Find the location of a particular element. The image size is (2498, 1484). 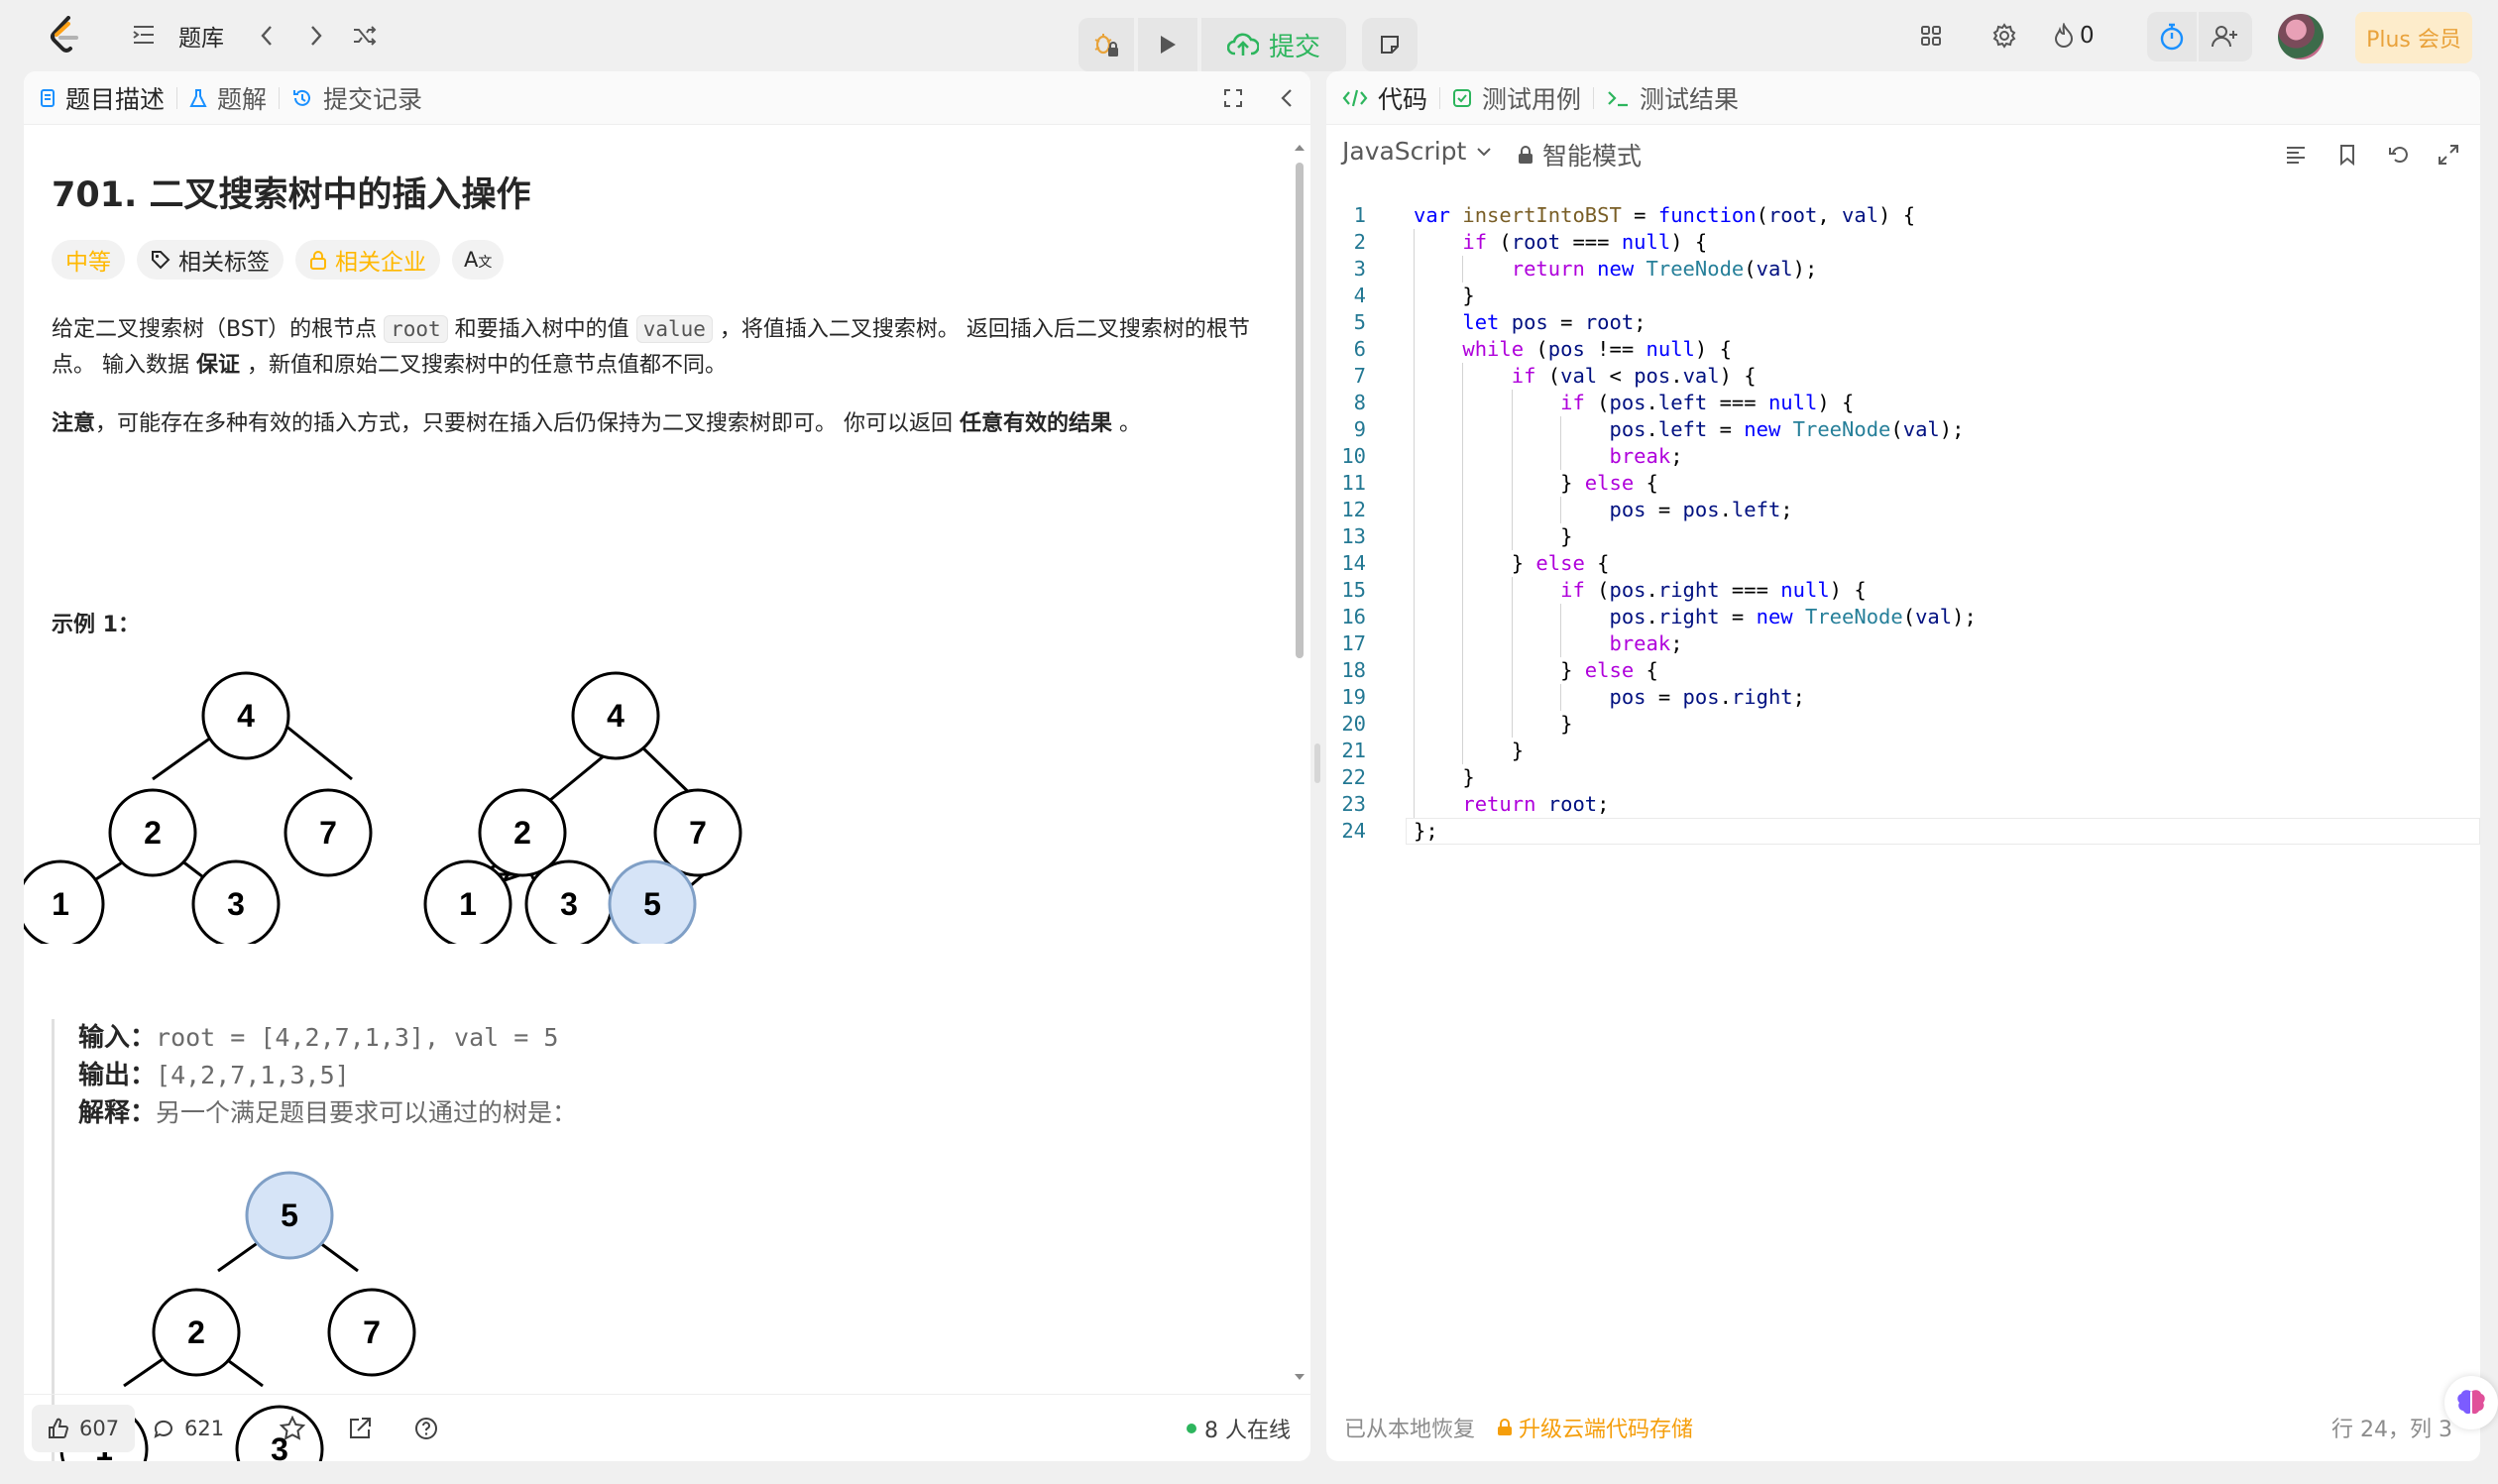

smart-mode-label: 智能模式 is located at coordinates (1592, 156).